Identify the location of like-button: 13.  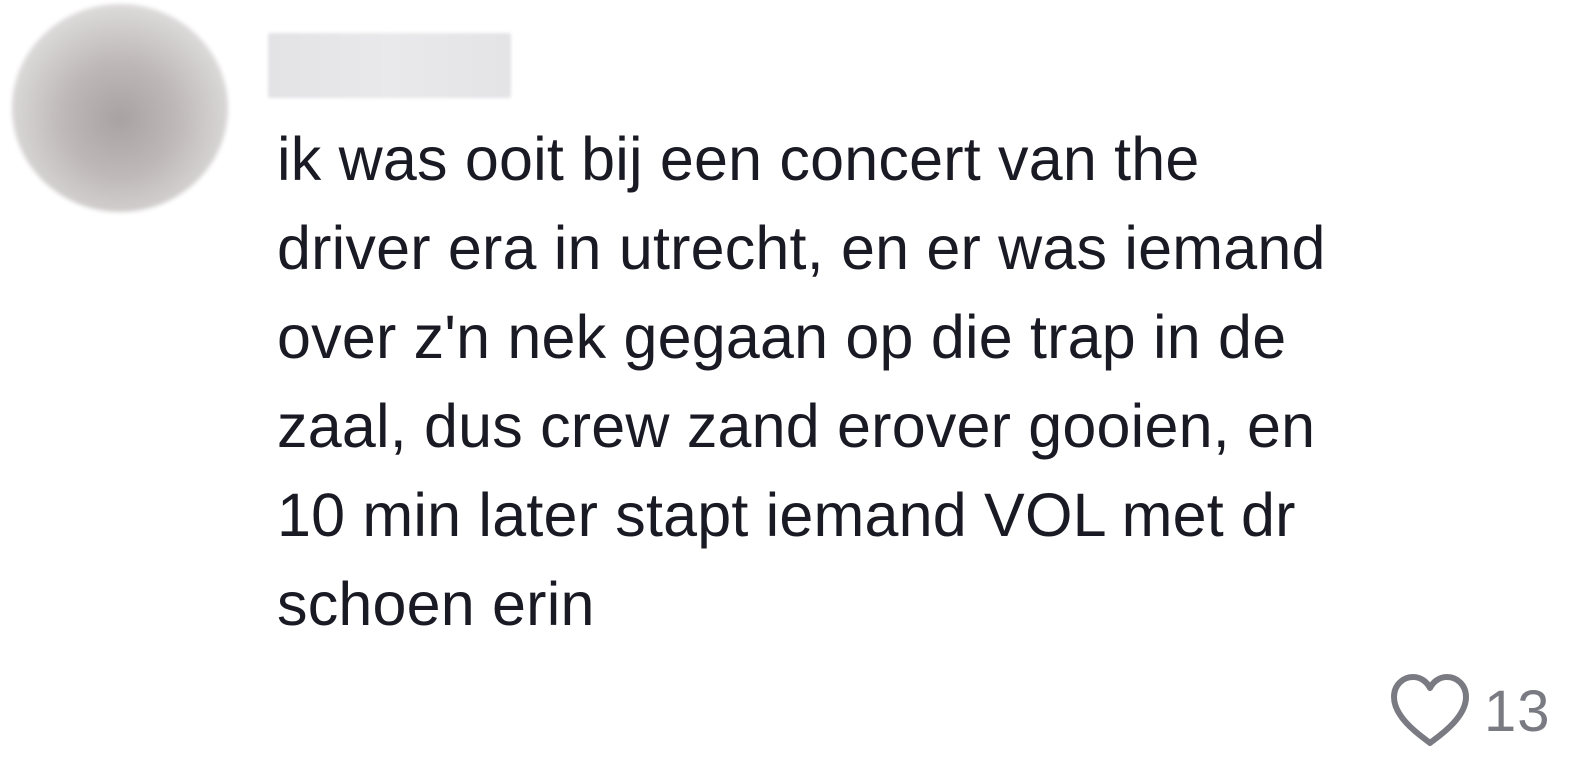
(1488, 711).